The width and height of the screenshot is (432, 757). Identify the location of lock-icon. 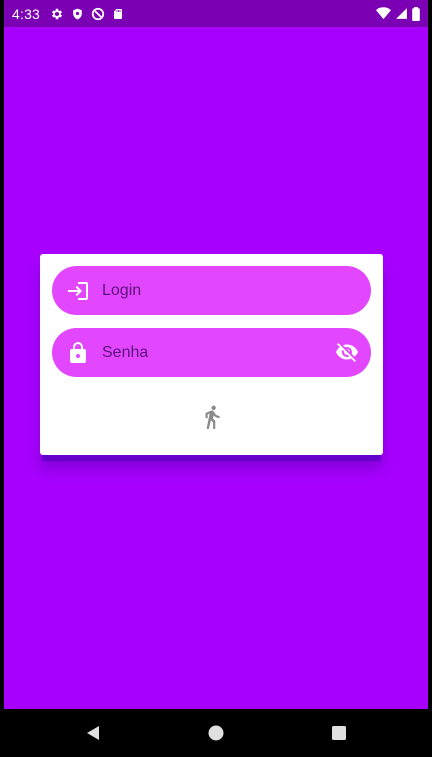
(78, 353).